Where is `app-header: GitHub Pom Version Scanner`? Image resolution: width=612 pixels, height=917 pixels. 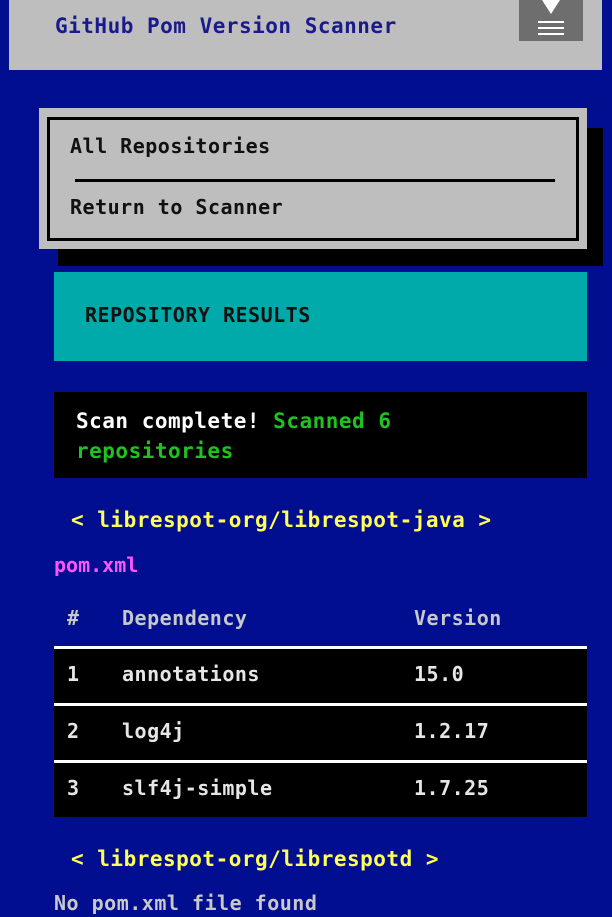
app-header: GitHub Pom Version Scanner is located at coordinates (305, 35).